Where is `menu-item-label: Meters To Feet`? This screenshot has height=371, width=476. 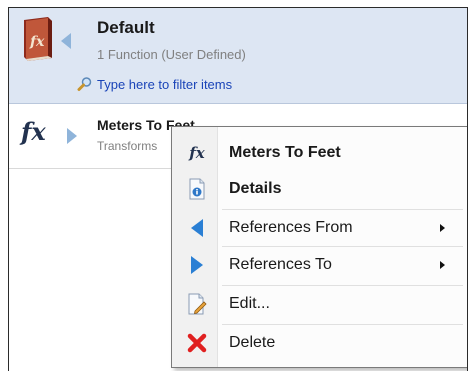 menu-item-label: Meters To Feet is located at coordinates (285, 152).